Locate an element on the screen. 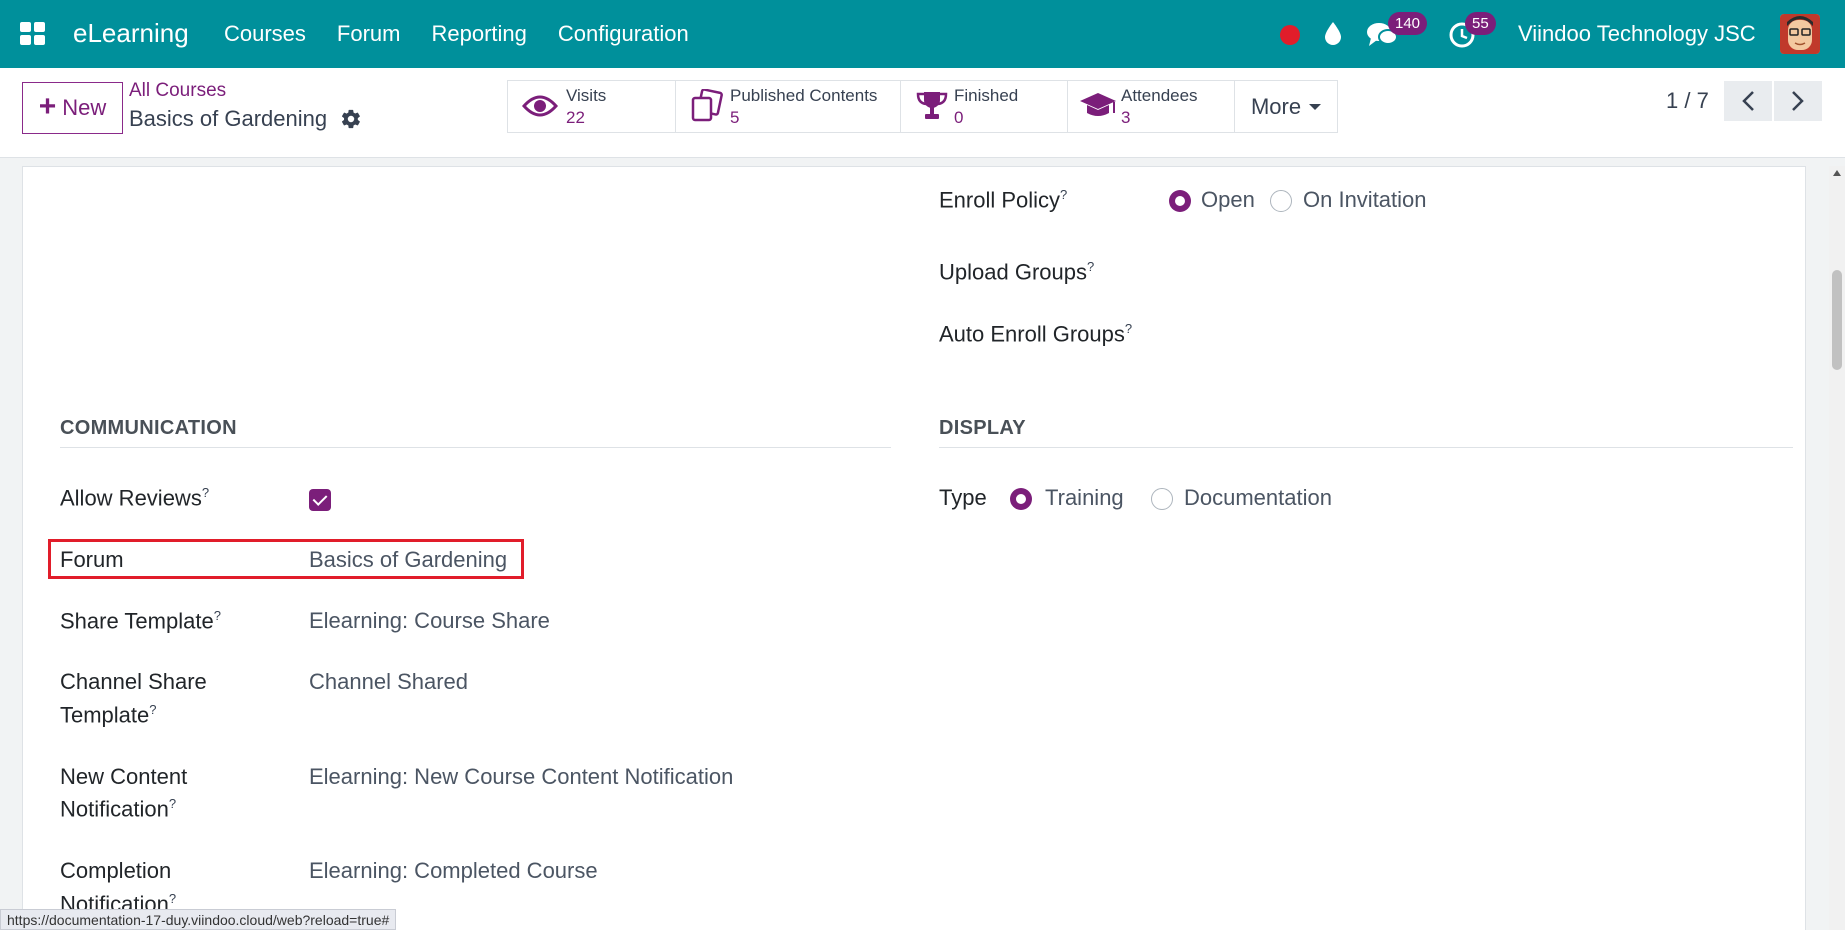  share-template-field: Elearning: Course Share is located at coordinates (429, 621).